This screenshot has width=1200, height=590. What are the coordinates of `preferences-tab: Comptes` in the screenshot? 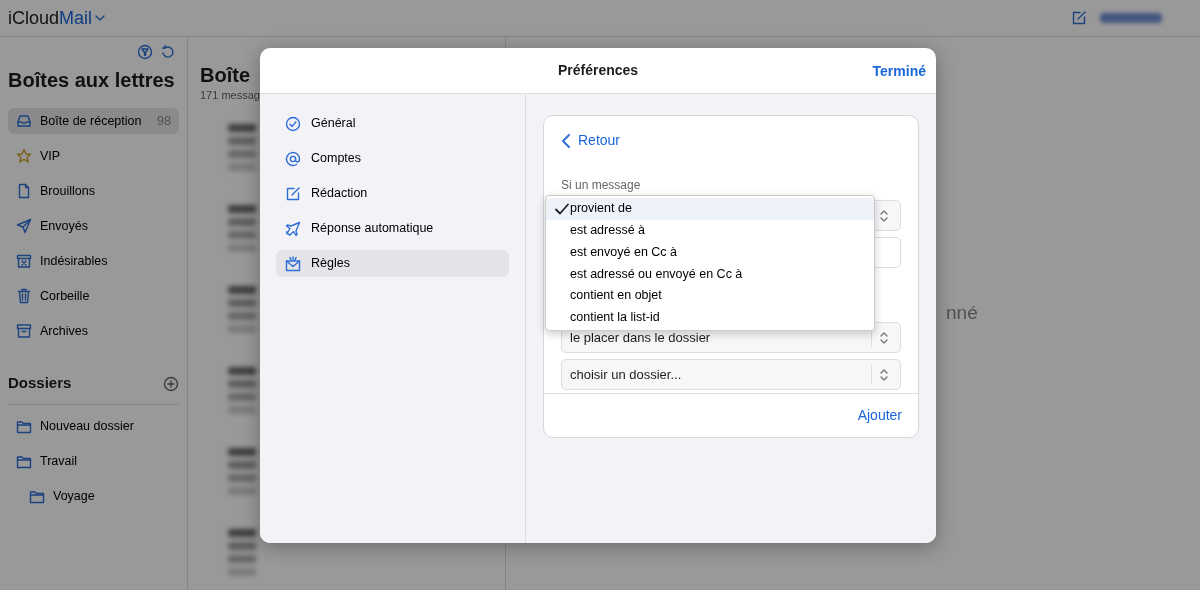 It's located at (392, 158).